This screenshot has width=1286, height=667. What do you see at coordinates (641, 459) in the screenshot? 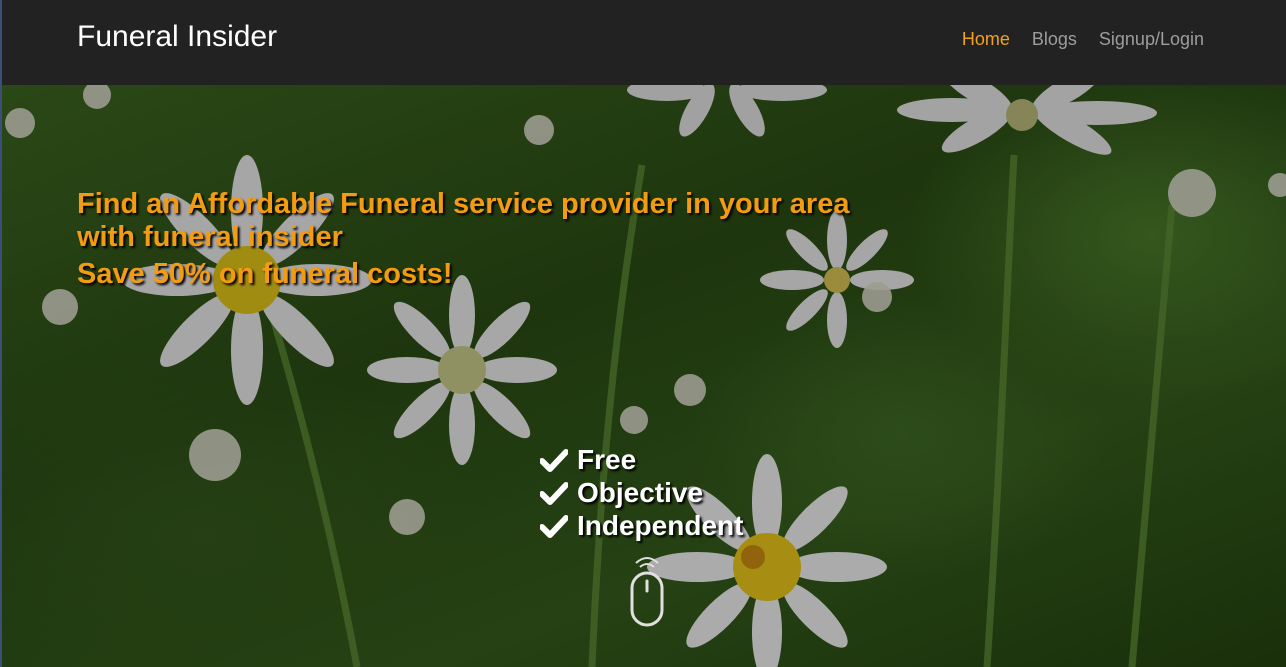
I see `feature-item: Free` at bounding box center [641, 459].